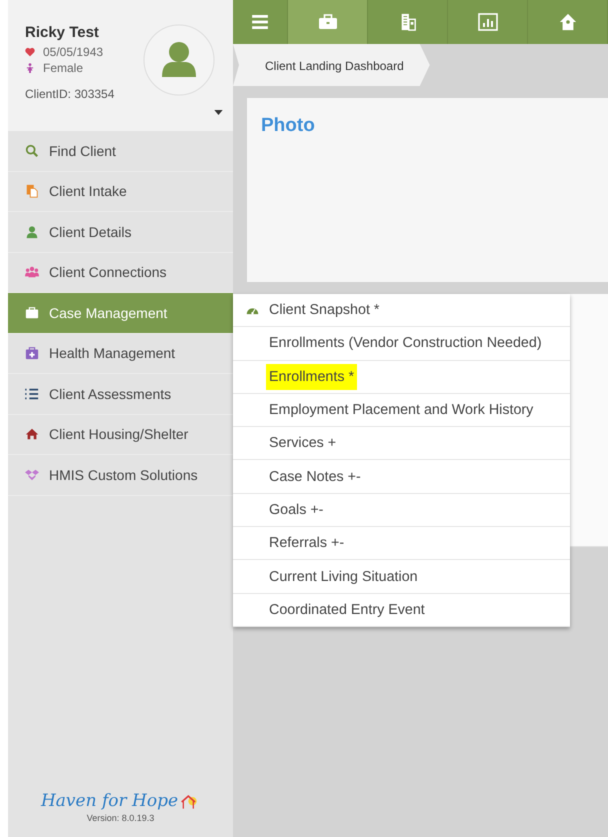 Image resolution: width=608 pixels, height=837 pixels. I want to click on list-icon, so click(32, 393).